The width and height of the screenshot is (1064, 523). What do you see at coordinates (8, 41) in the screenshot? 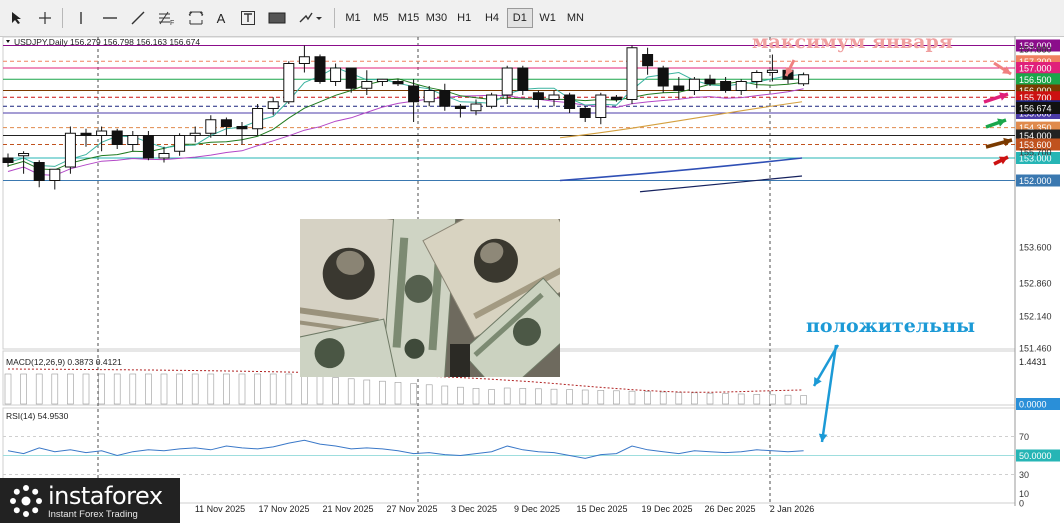
I see `collapse-arrow-icon` at bounding box center [8, 41].